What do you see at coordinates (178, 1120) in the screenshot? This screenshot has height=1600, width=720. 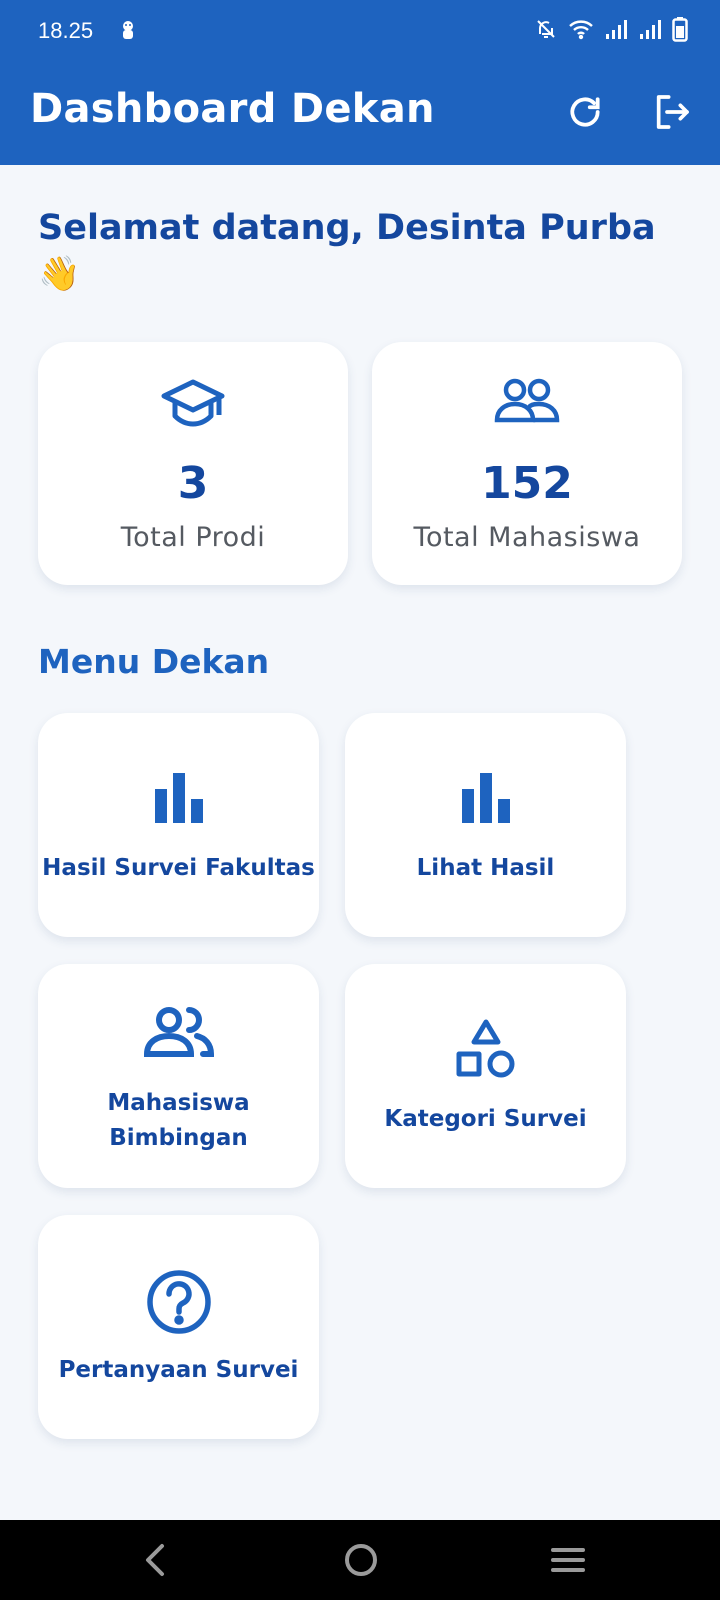 I see `menu-item-label: Mahasiswa Bimbingan` at bounding box center [178, 1120].